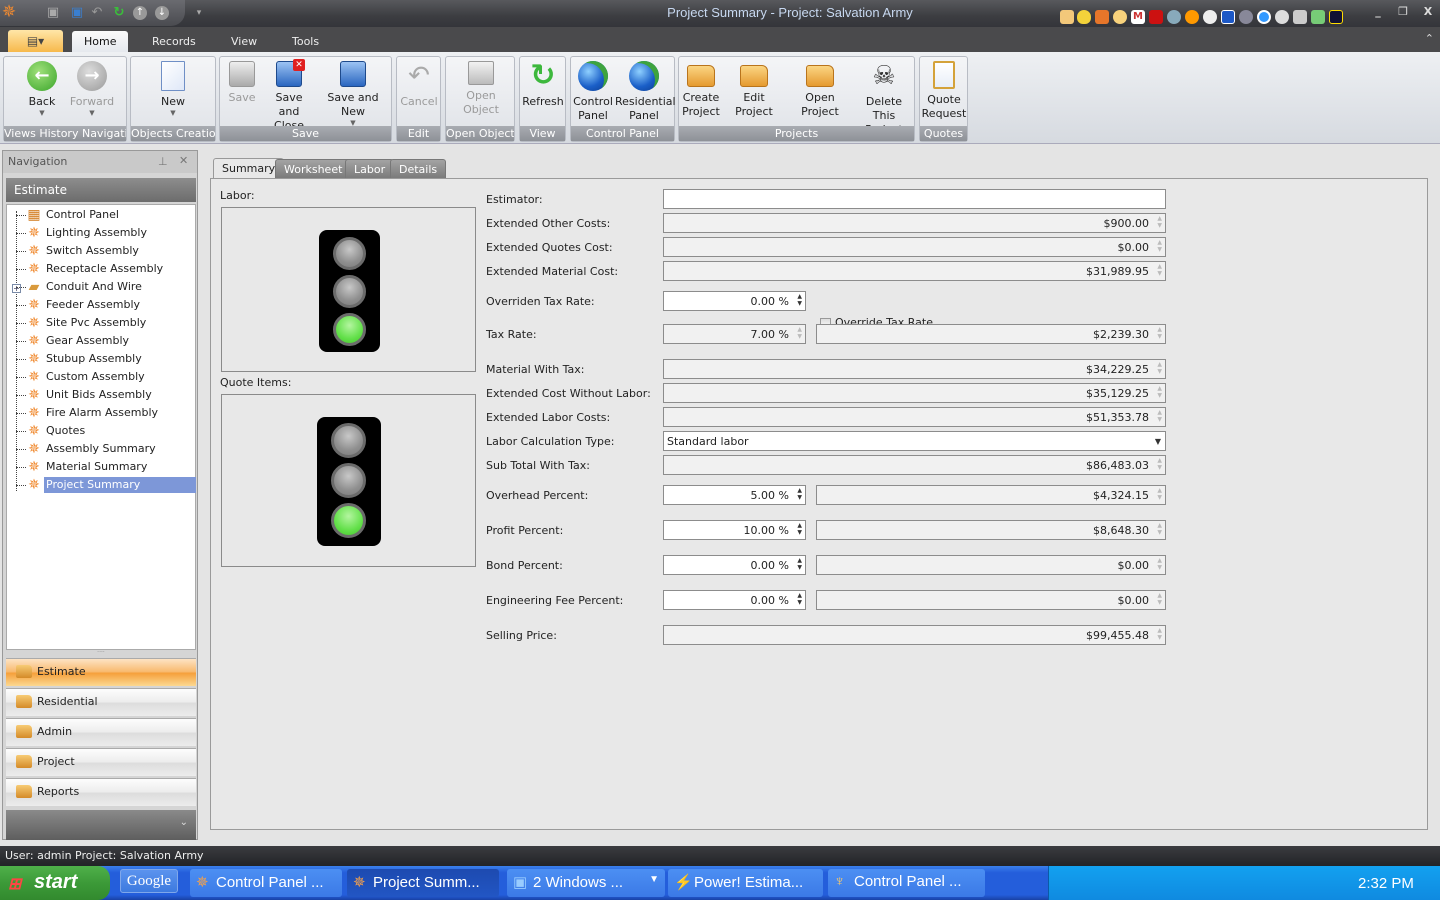 The image size is (1440, 900). I want to click on close-button: X, so click(1428, 13).